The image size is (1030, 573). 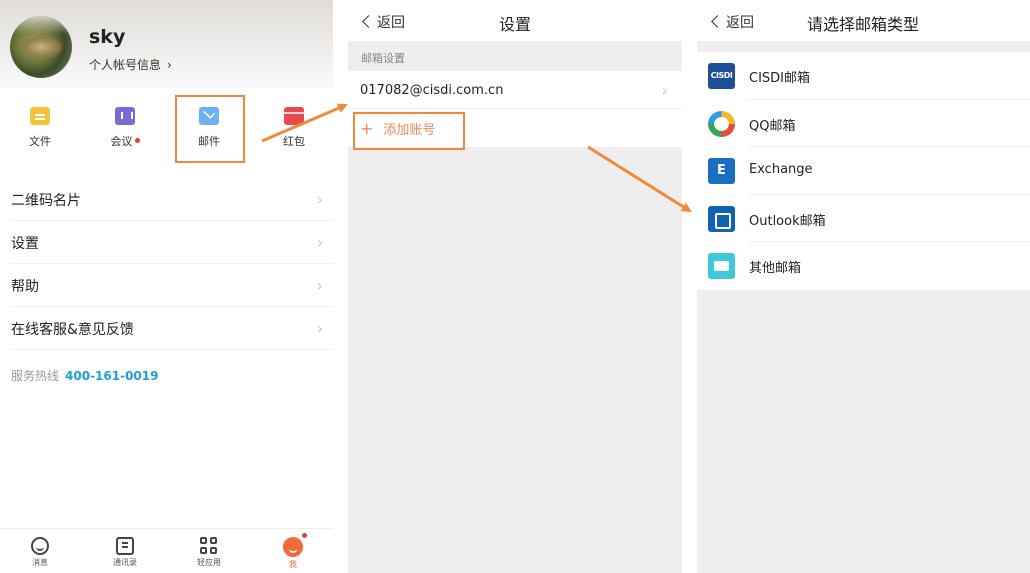 What do you see at coordinates (295, 544) in the screenshot?
I see `me-icon` at bounding box center [295, 544].